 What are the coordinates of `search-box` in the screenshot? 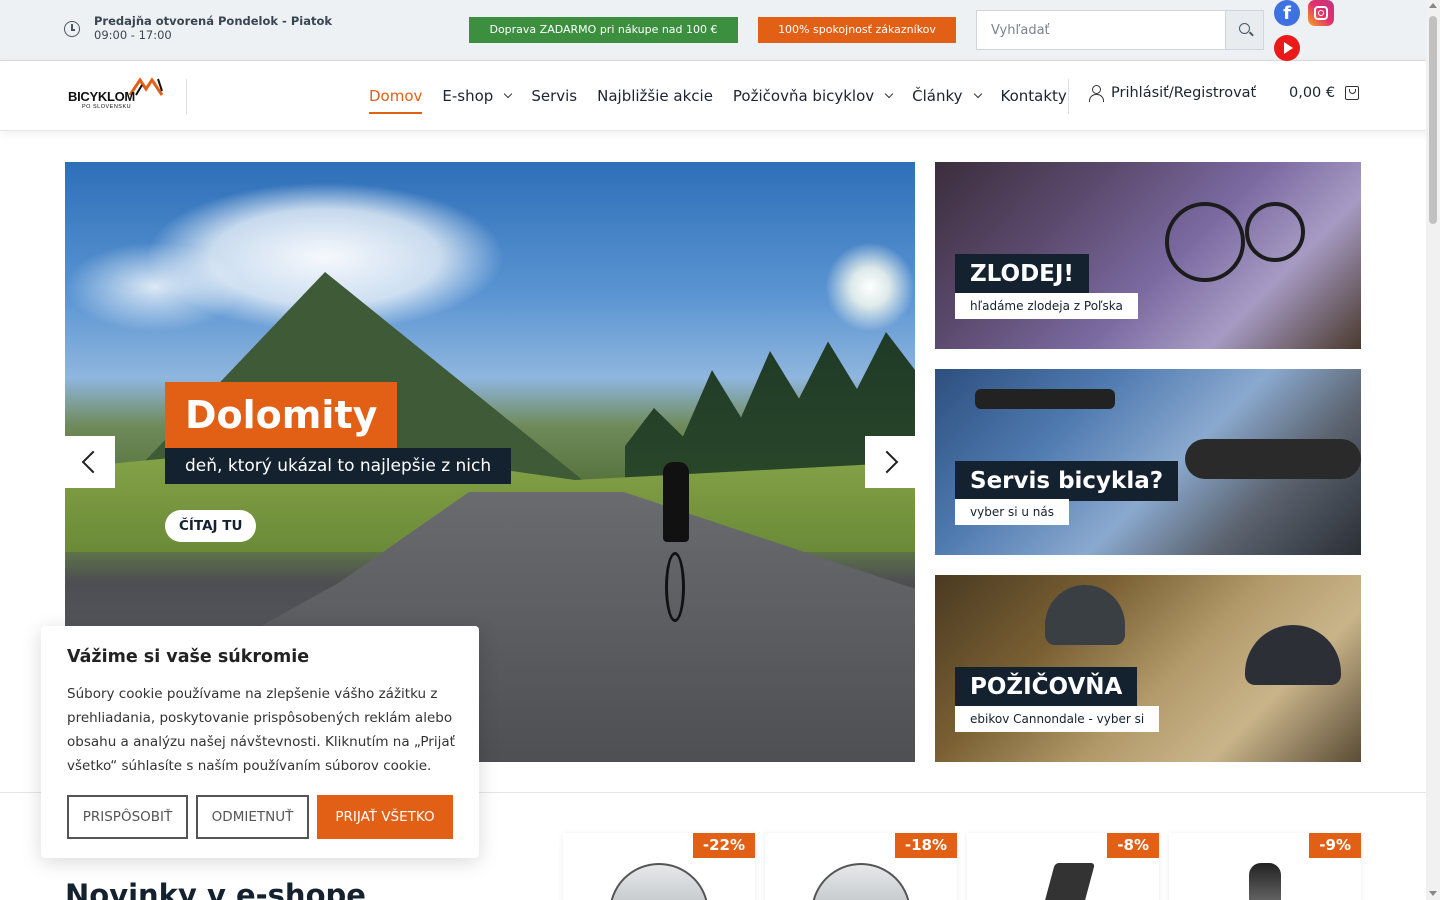 It's located at (1120, 30).